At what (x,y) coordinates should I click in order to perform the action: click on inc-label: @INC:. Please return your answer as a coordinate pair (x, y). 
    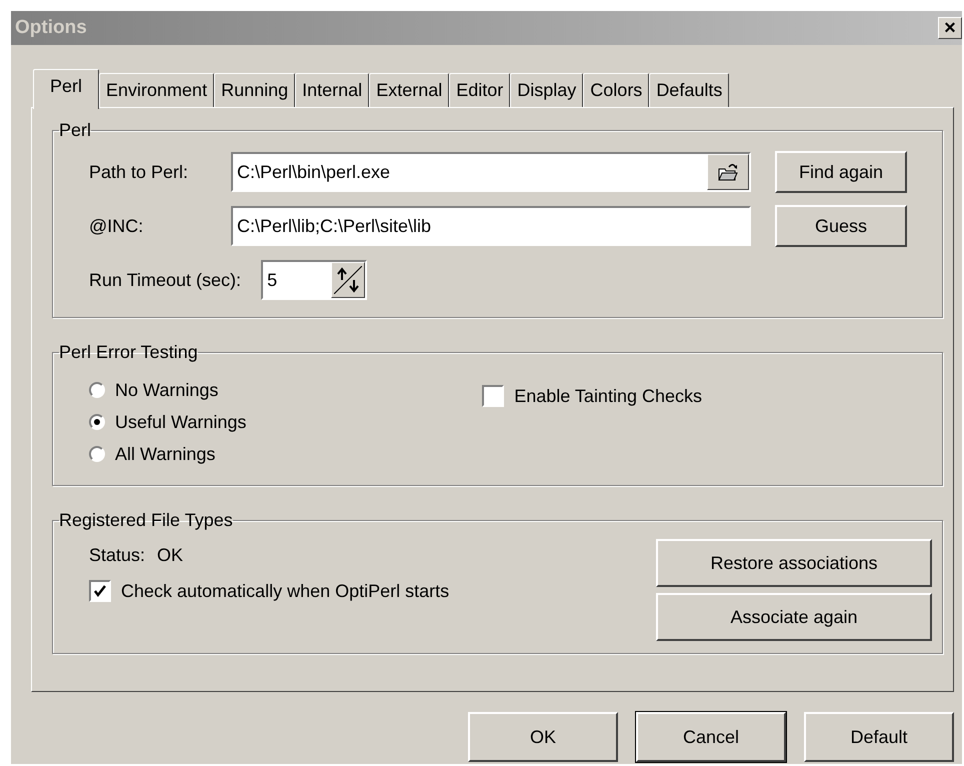
    Looking at the image, I should click on (116, 226).